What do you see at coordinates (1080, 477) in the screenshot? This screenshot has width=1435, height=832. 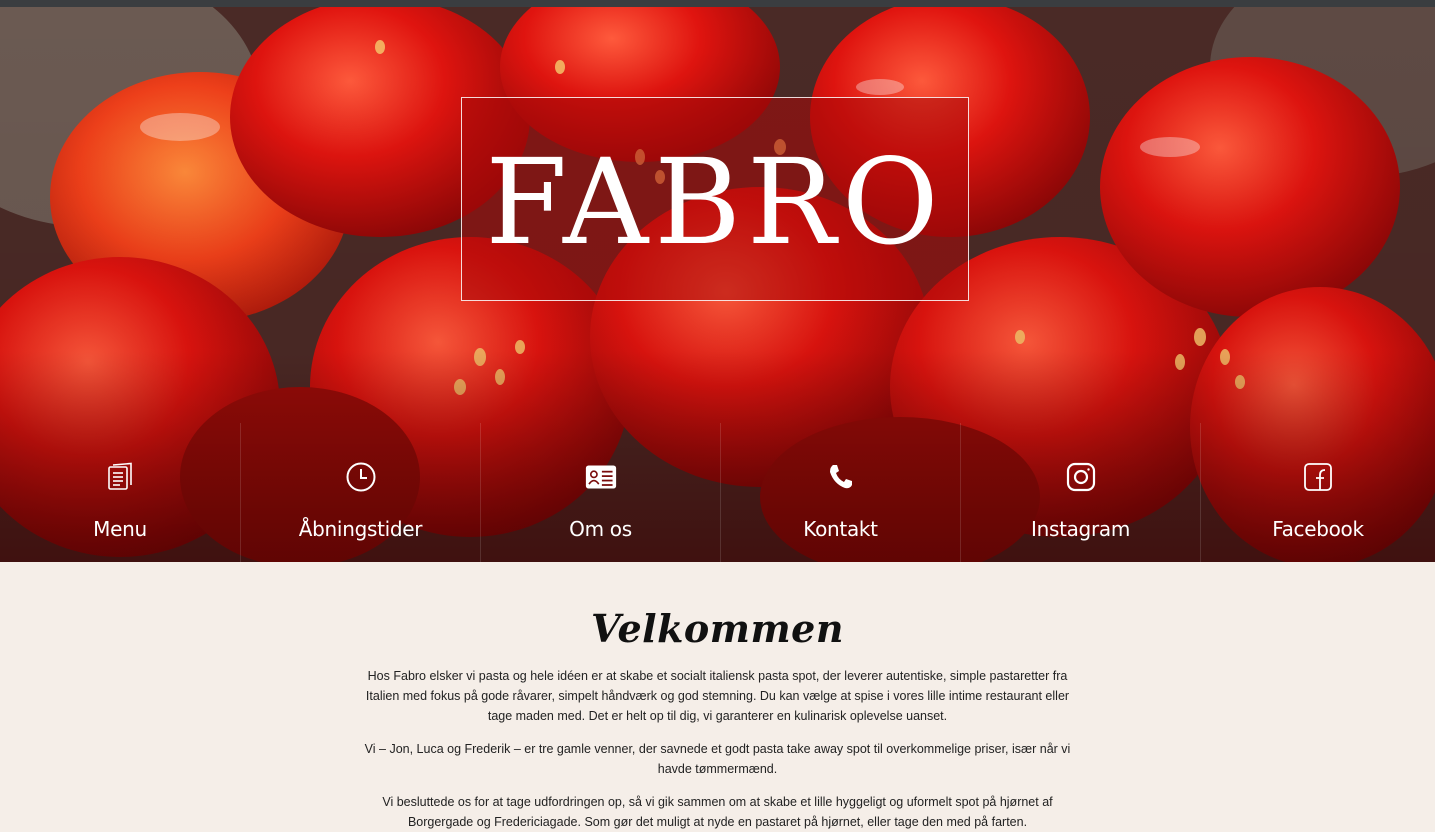 I see `instagram-icon` at bounding box center [1080, 477].